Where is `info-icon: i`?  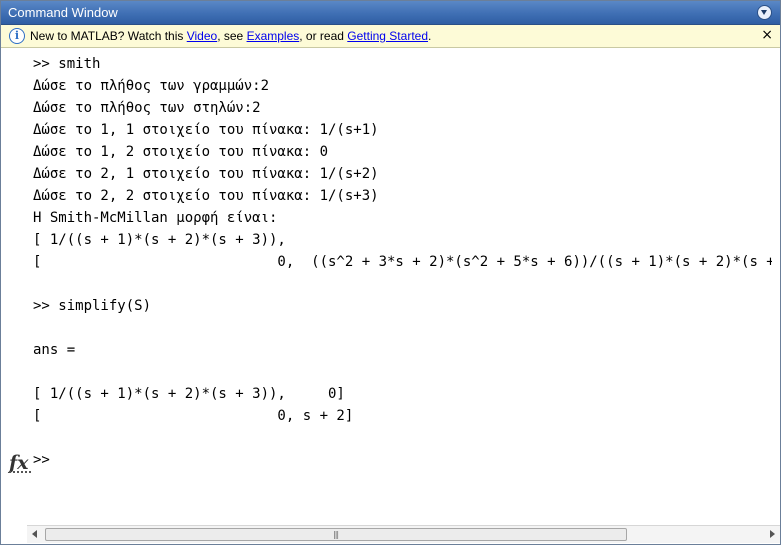
info-icon: i is located at coordinates (17, 36).